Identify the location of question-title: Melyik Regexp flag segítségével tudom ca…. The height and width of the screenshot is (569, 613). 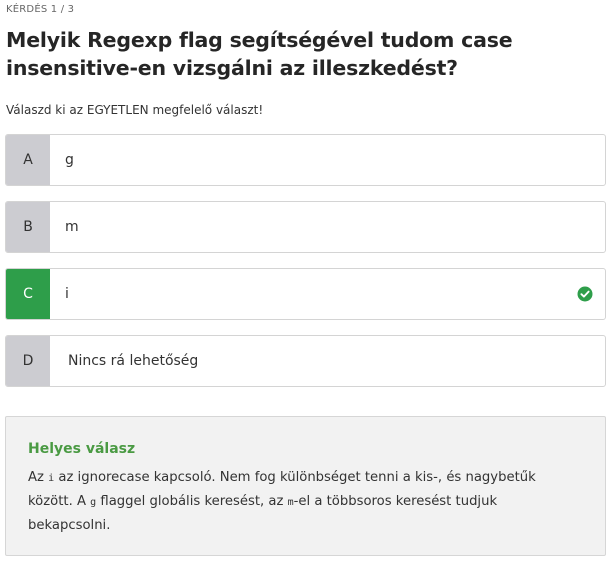
(259, 54).